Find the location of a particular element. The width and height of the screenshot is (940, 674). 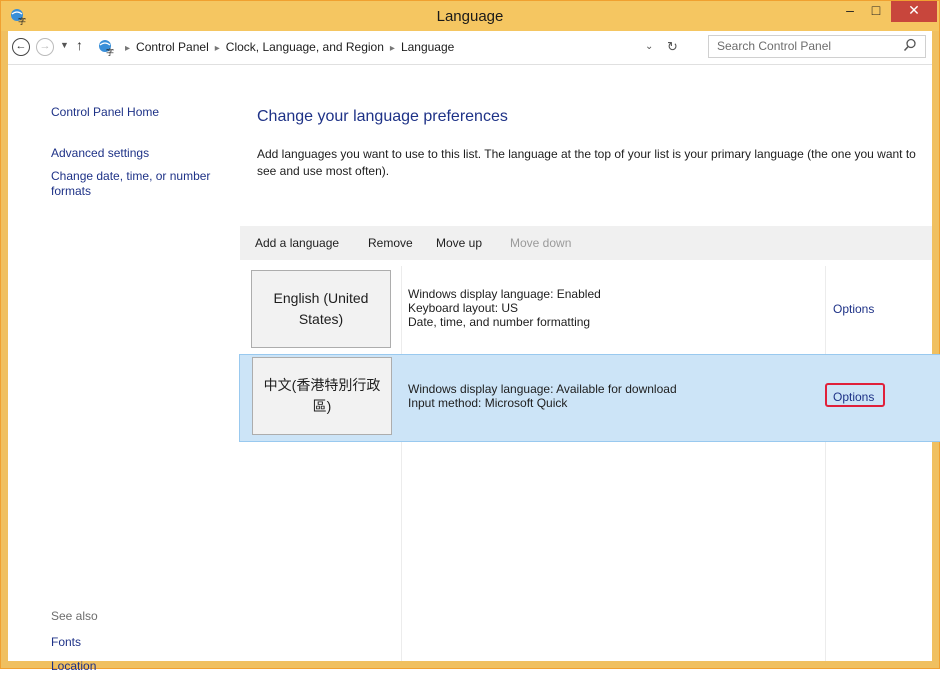

maximize-button: □ is located at coordinates (876, 11).